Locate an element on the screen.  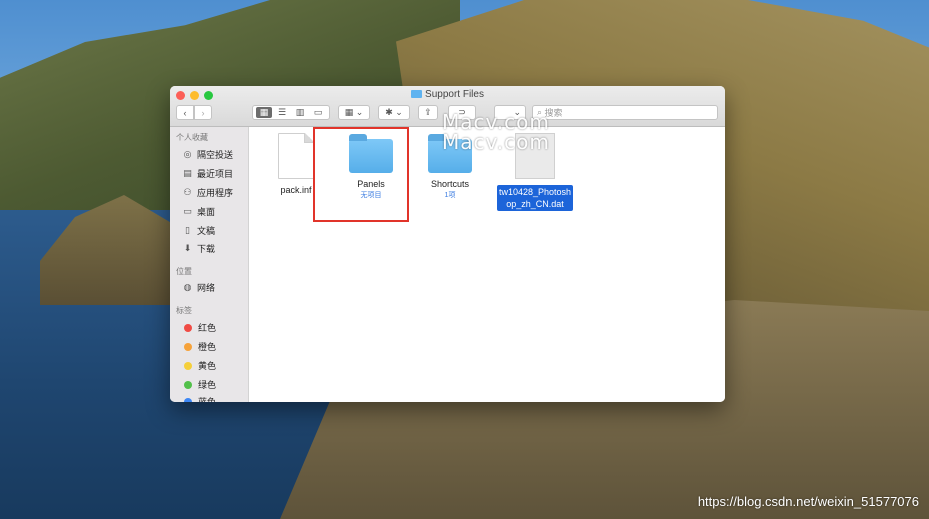
folder-icon is located at coordinates (417, 94).